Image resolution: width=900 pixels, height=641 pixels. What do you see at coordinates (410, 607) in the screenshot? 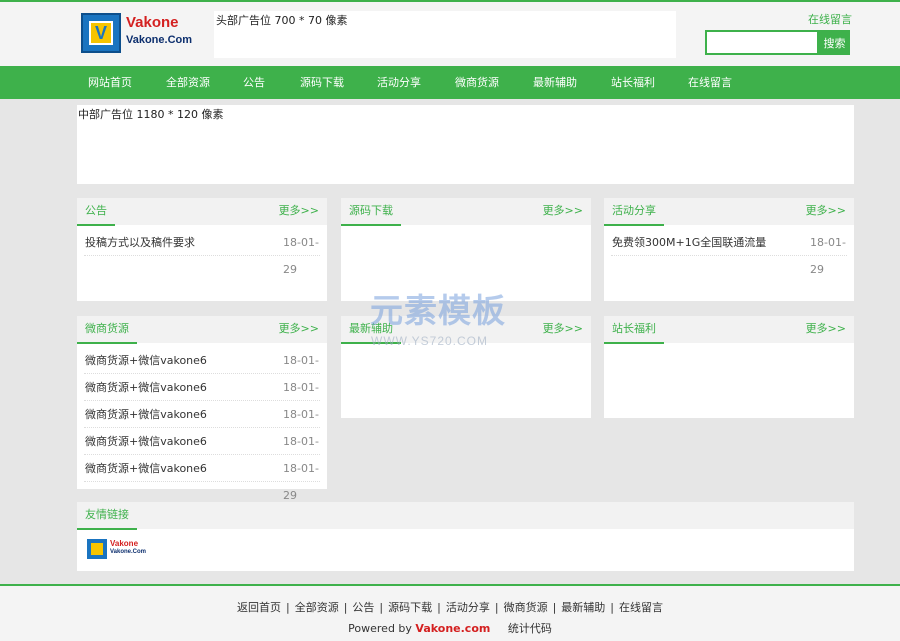
I see `footer-link-source-code: 源码下载` at bounding box center [410, 607].